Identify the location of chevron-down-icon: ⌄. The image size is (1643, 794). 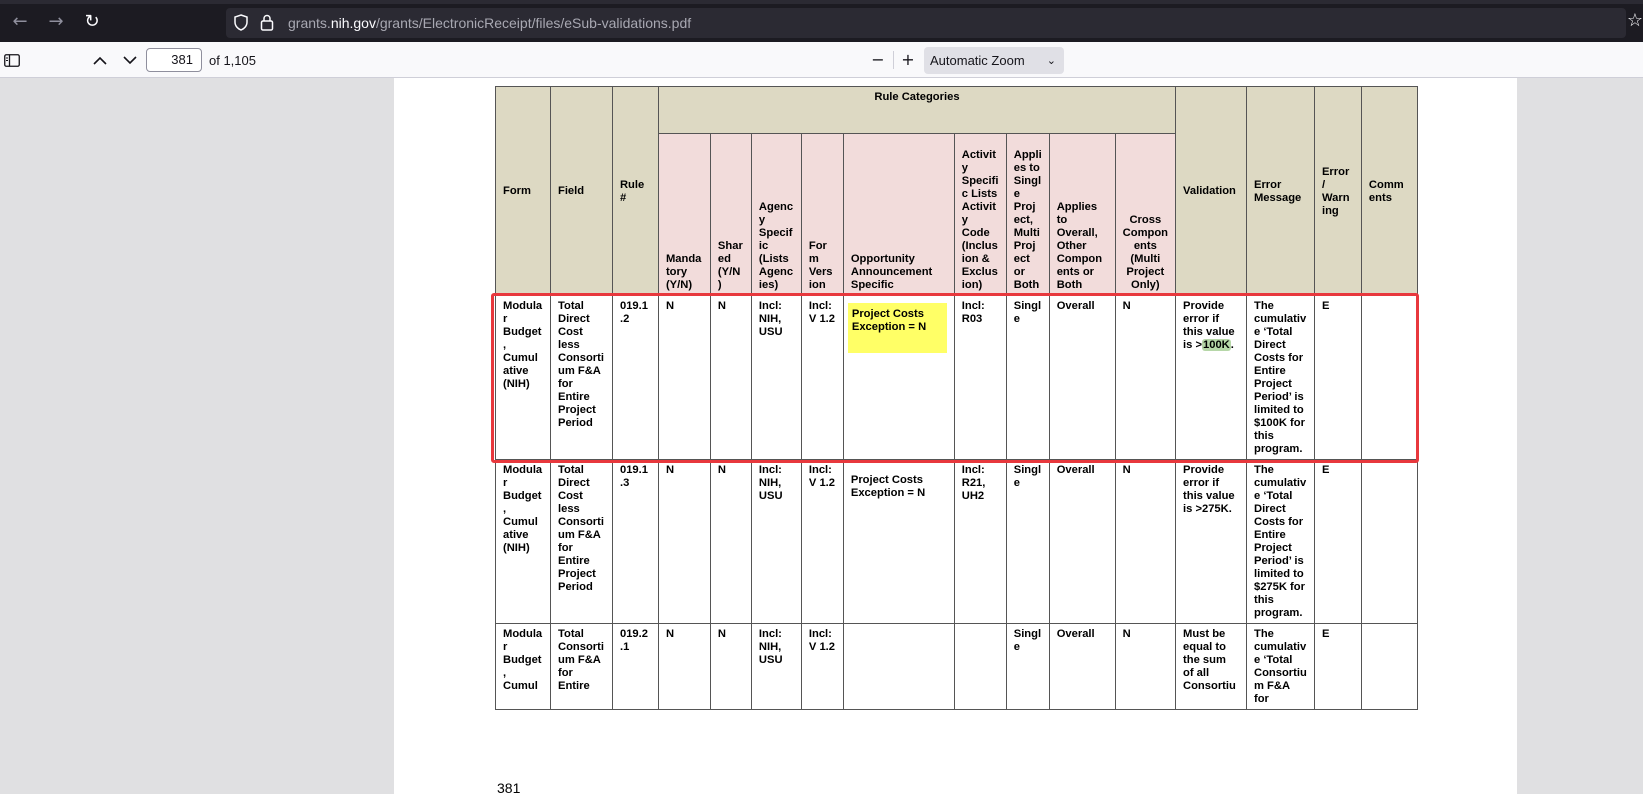
(1051, 60).